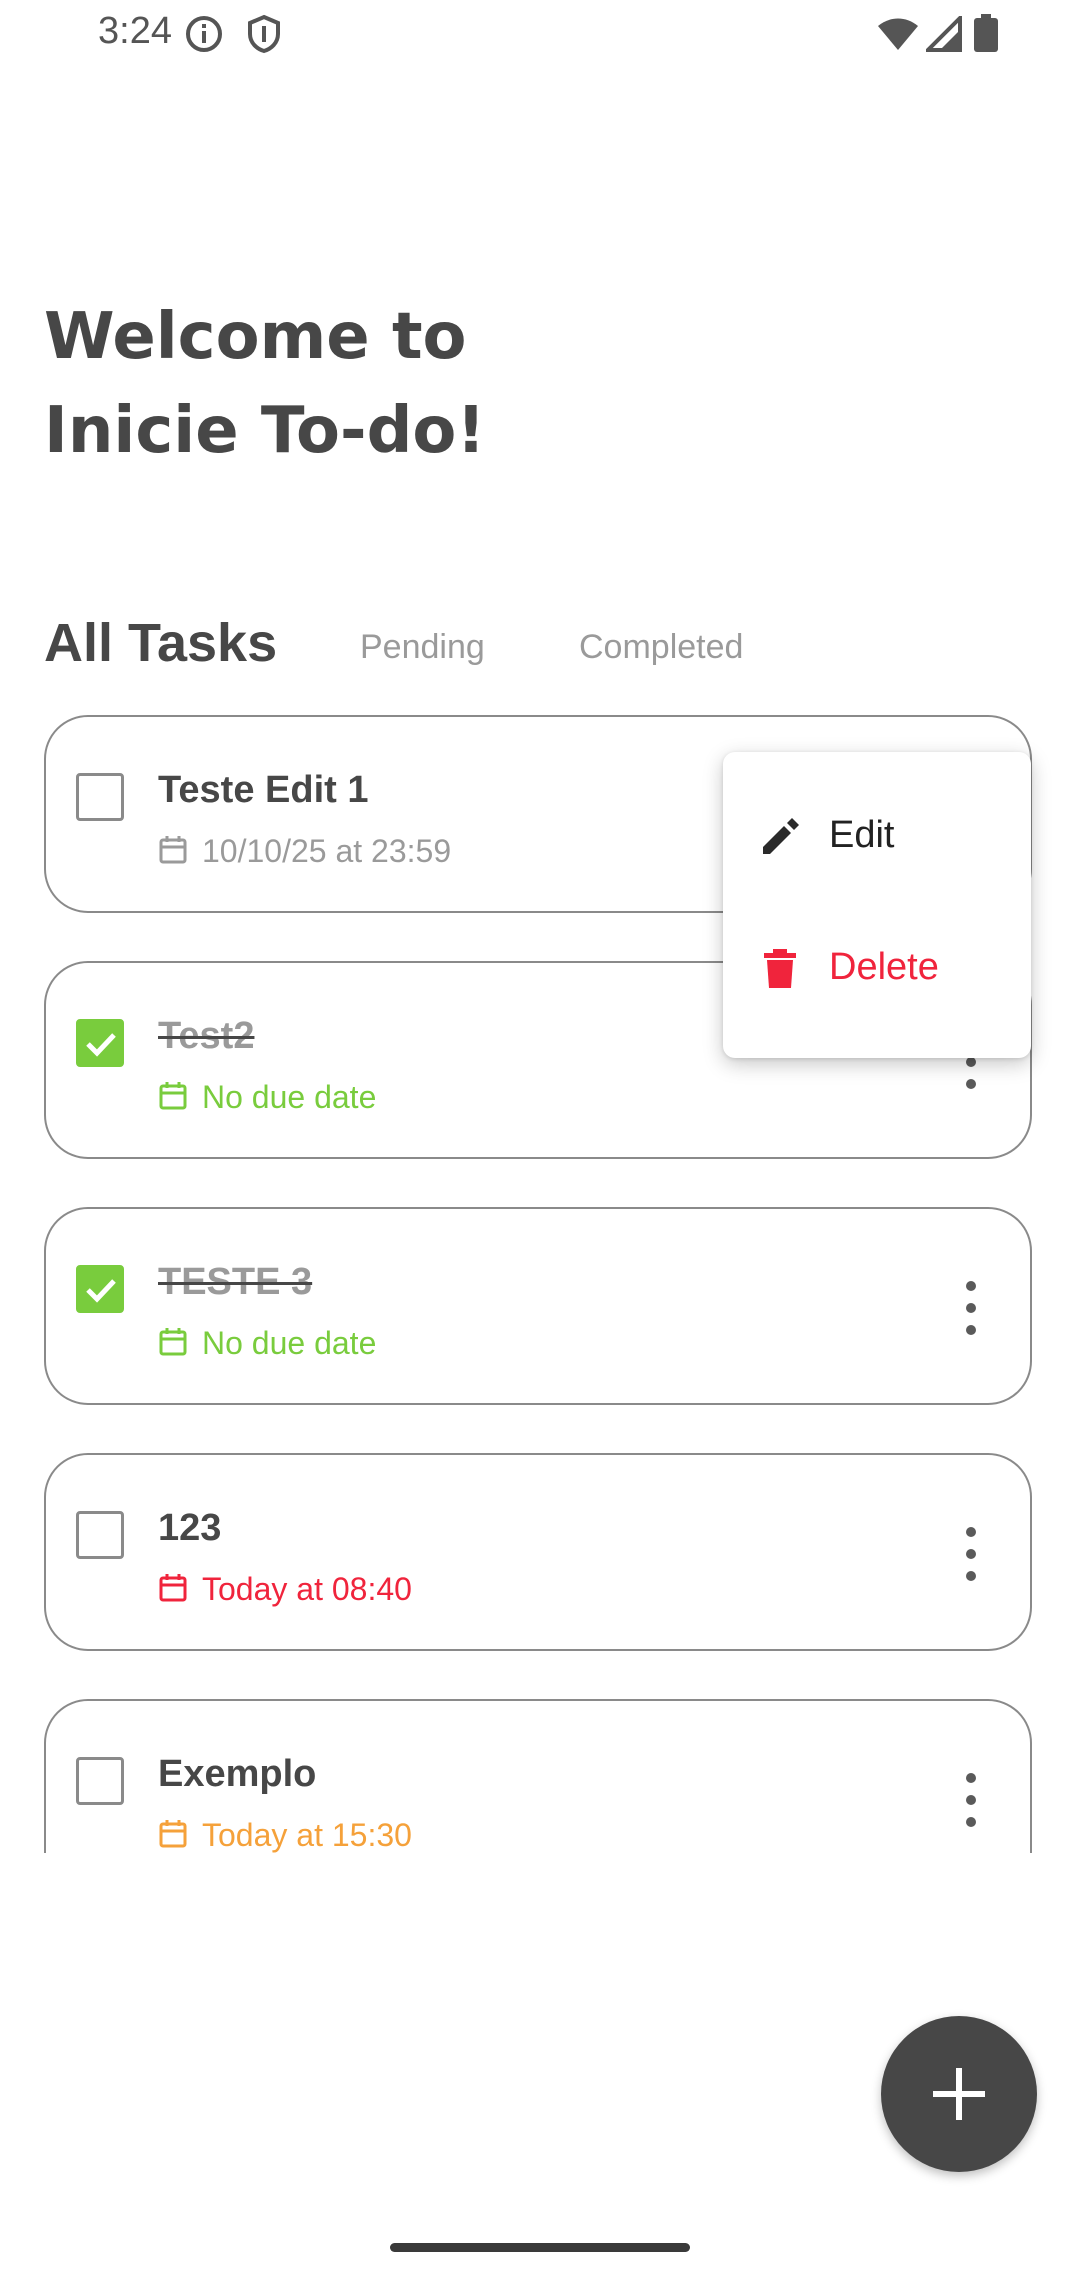 This screenshot has height=2280, width=1080. What do you see at coordinates (877, 905) in the screenshot?
I see `task-context-menu: Edit Delete` at bounding box center [877, 905].